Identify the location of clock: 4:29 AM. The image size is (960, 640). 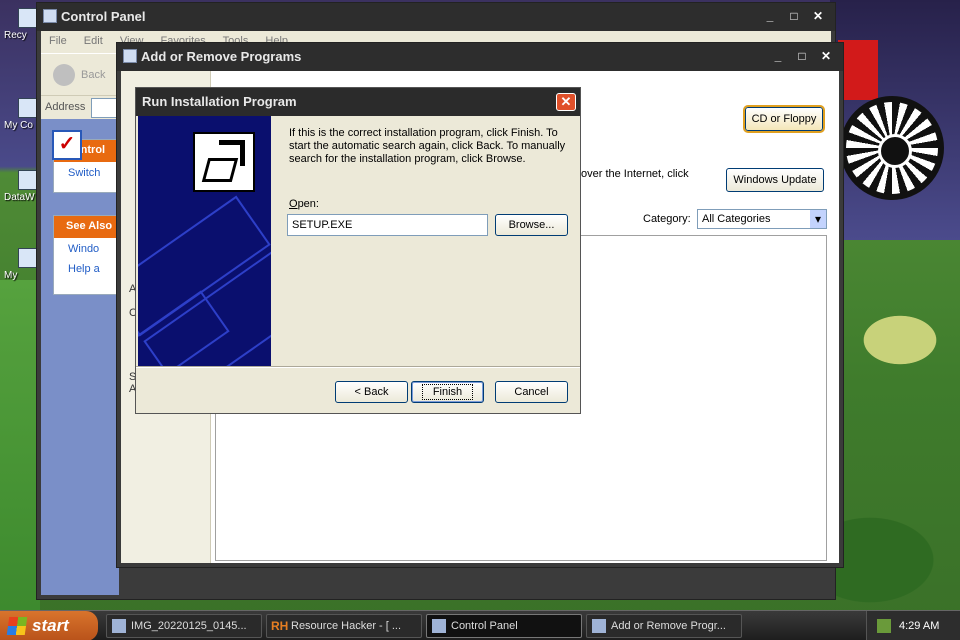
(919, 626).